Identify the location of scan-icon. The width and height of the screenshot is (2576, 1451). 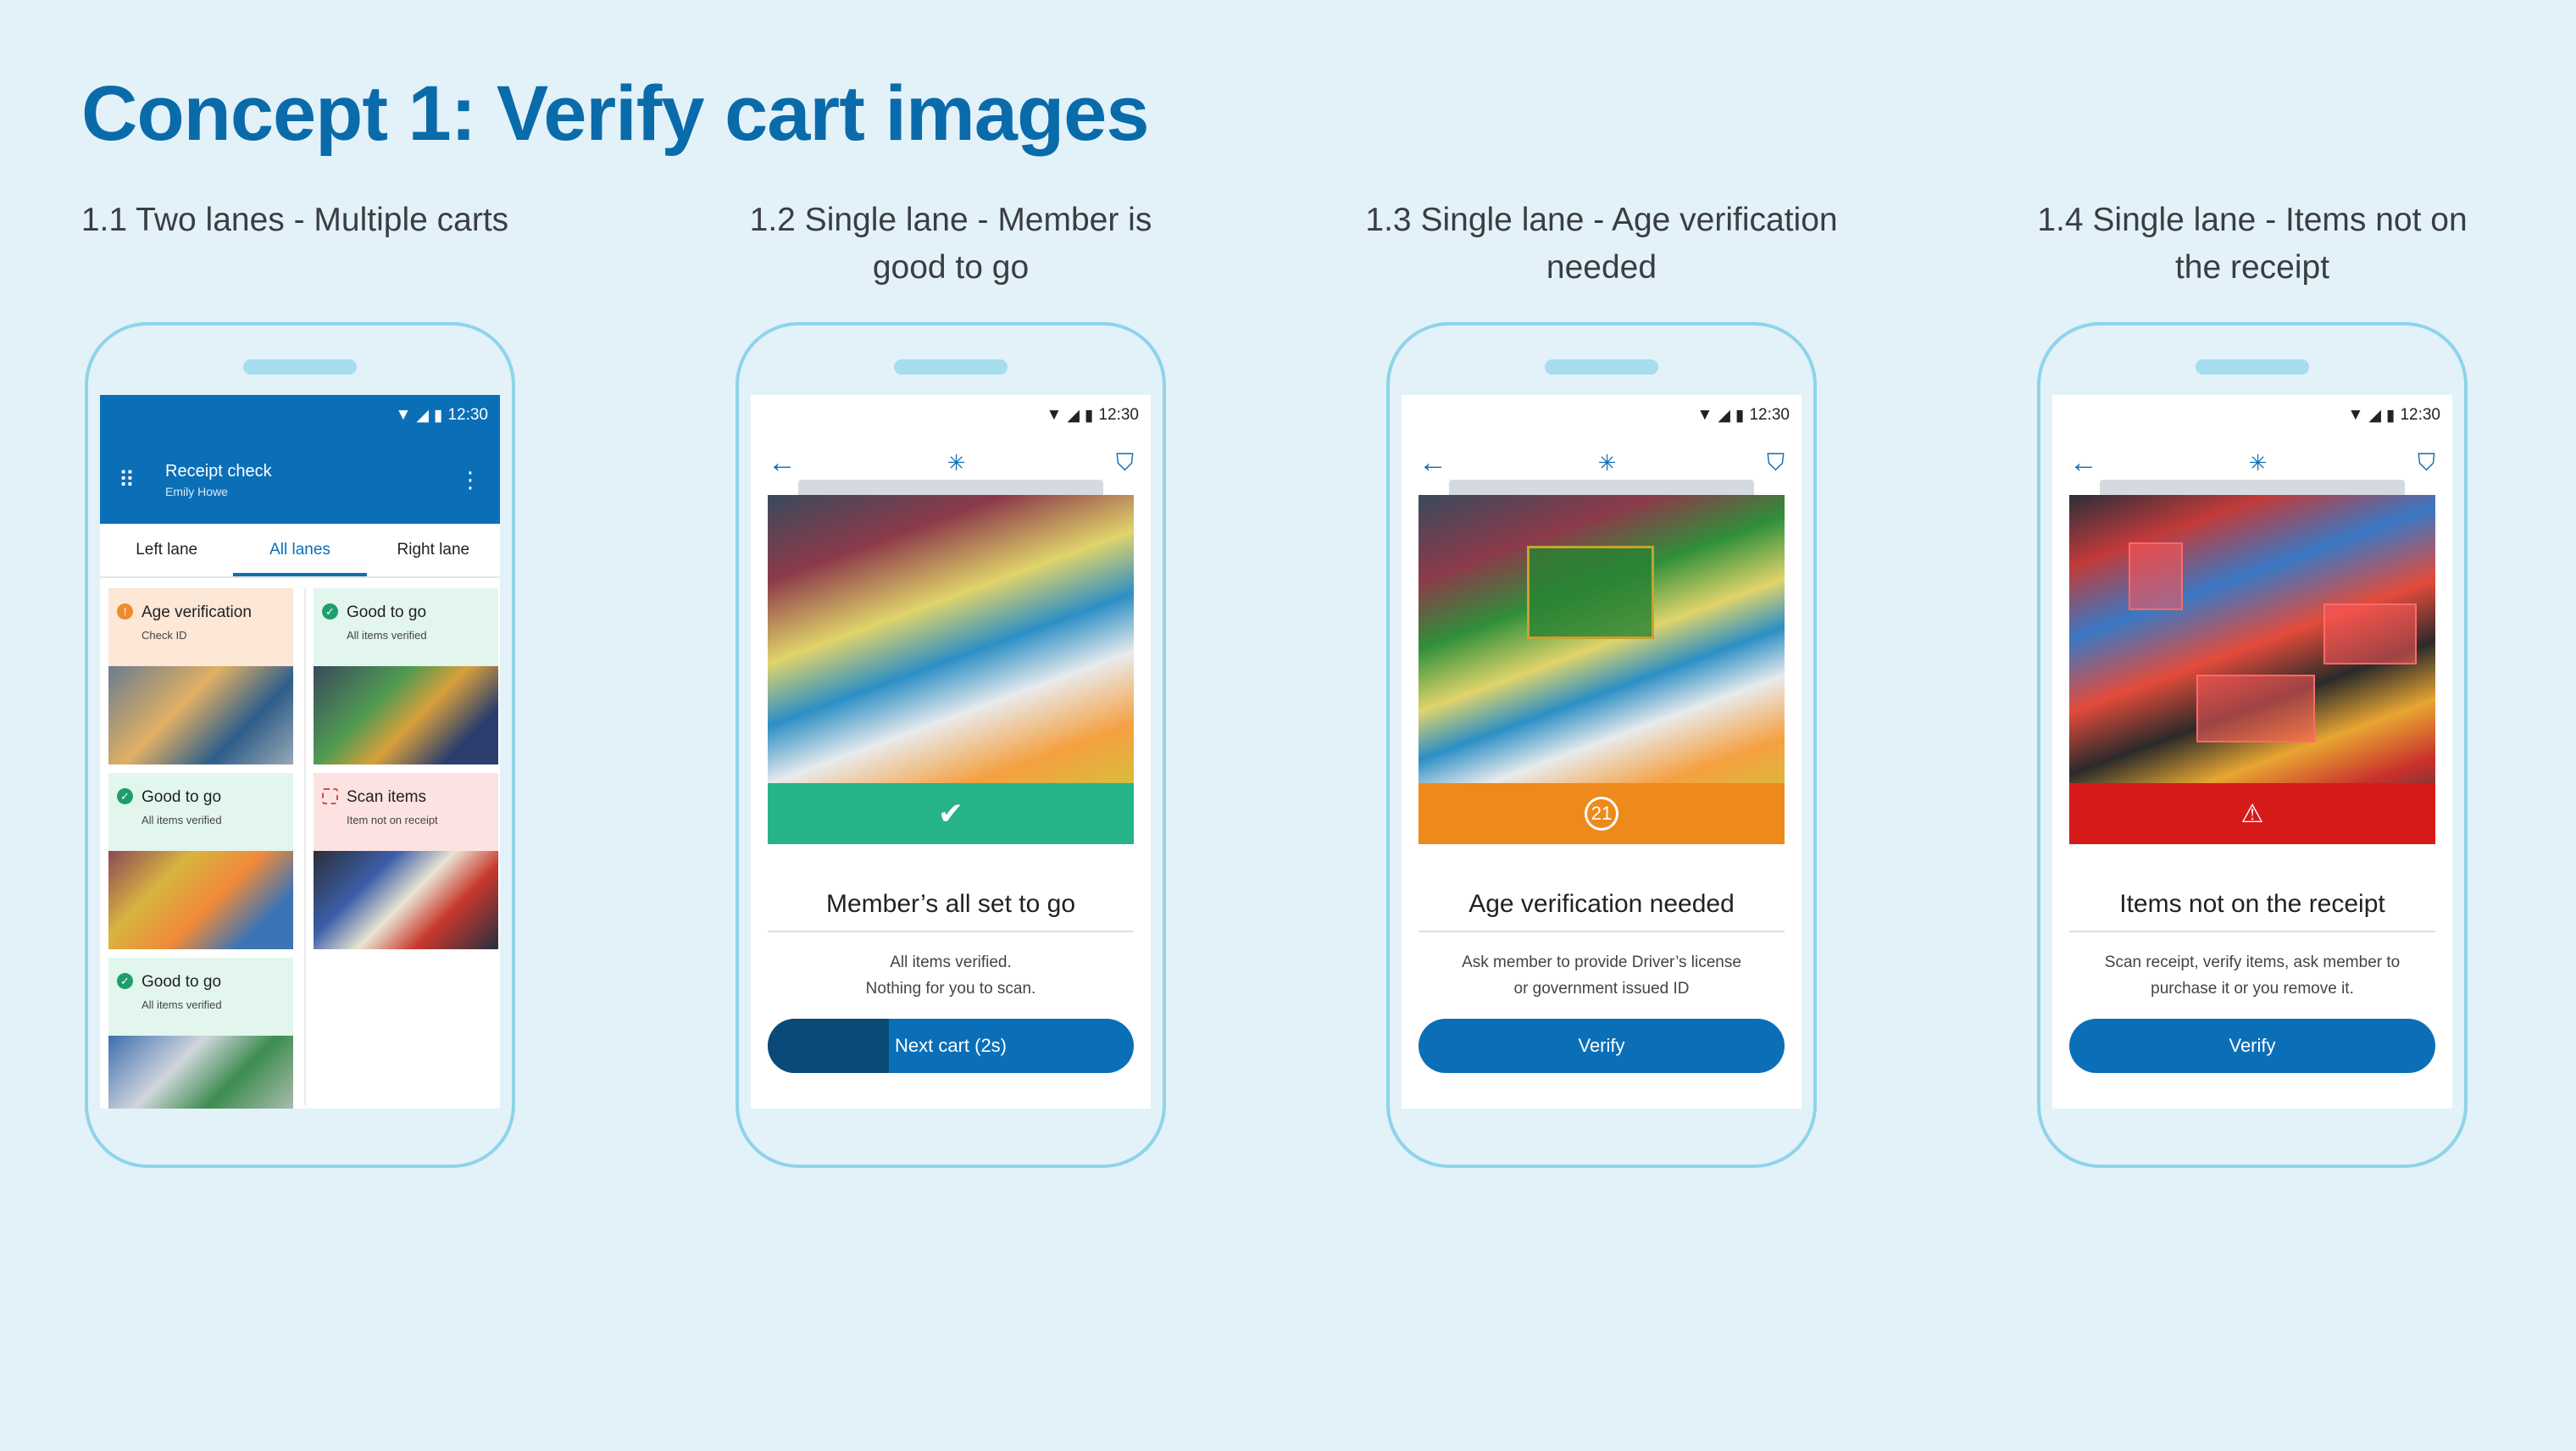
(330, 796).